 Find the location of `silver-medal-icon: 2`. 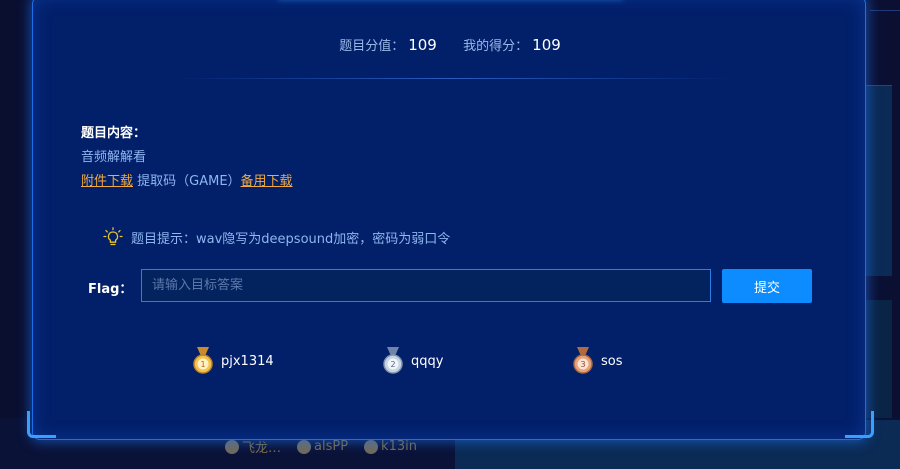

silver-medal-icon: 2 is located at coordinates (393, 360).